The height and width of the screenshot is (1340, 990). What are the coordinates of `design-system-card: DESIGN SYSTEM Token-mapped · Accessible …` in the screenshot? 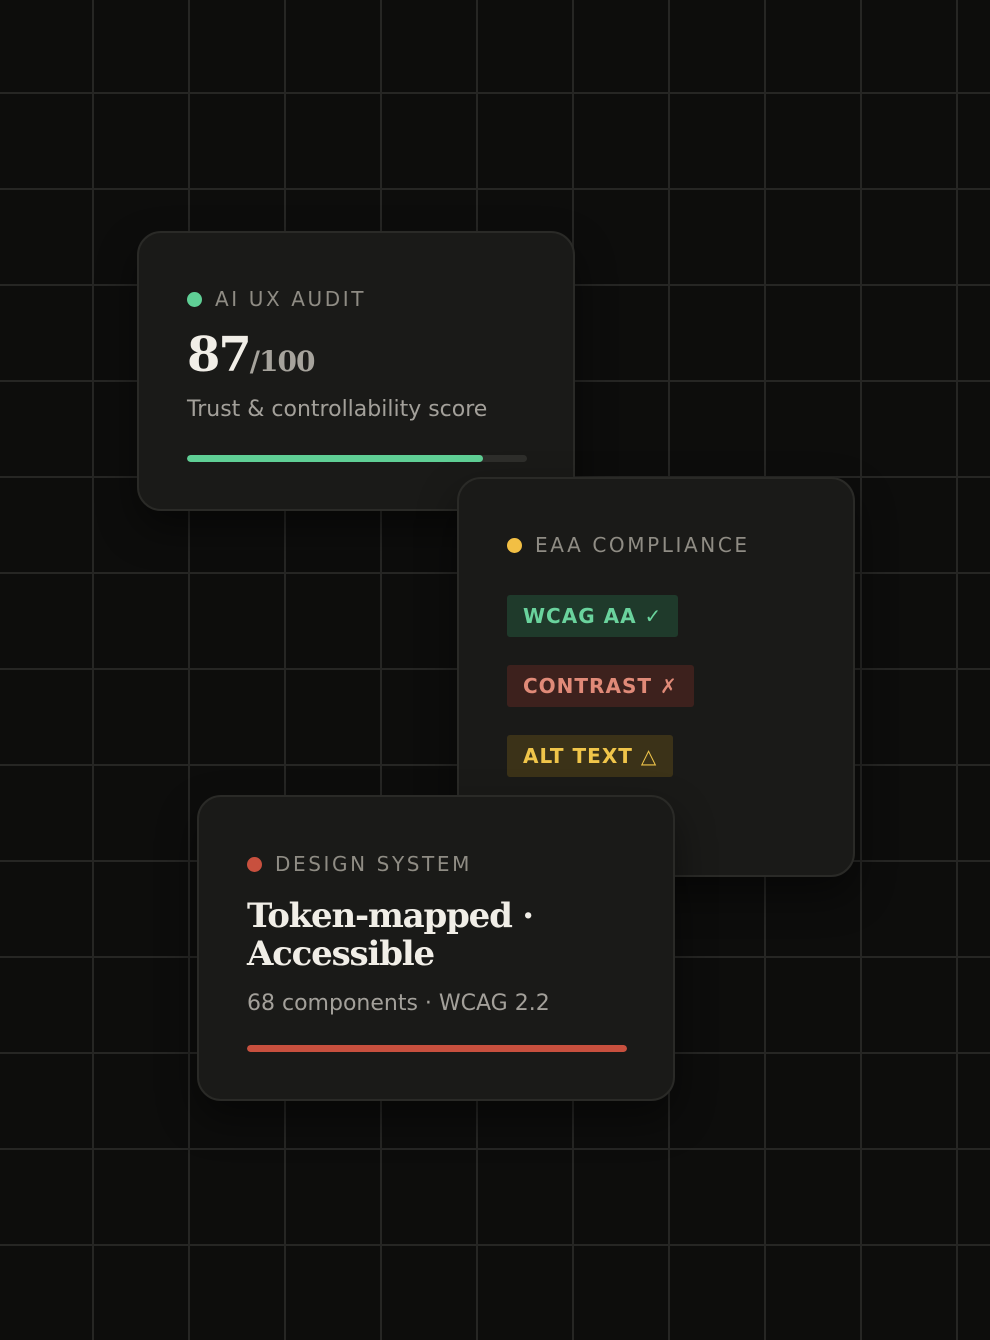 It's located at (436, 948).